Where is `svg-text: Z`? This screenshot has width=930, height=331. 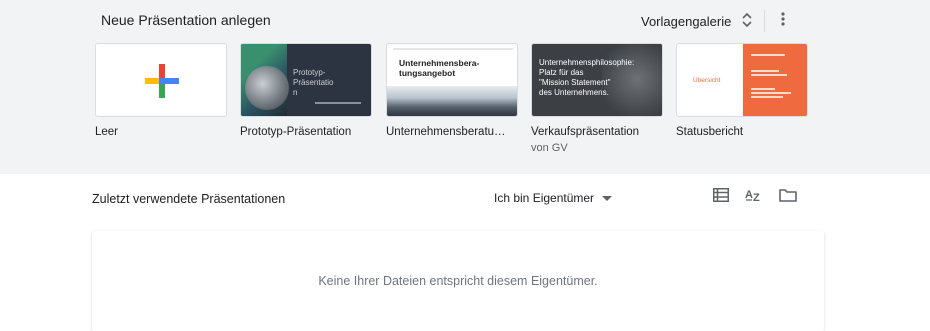
svg-text: Z is located at coordinates (756, 197).